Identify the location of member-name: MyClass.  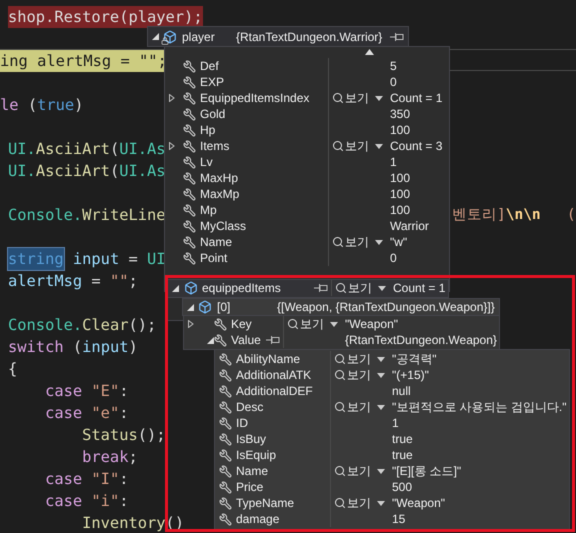
(223, 226).